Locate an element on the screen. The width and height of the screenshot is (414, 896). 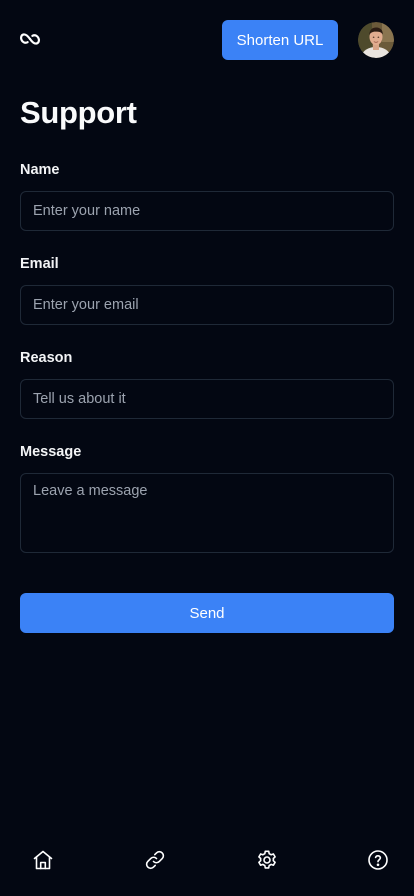
nav-help is located at coordinates (378, 860).